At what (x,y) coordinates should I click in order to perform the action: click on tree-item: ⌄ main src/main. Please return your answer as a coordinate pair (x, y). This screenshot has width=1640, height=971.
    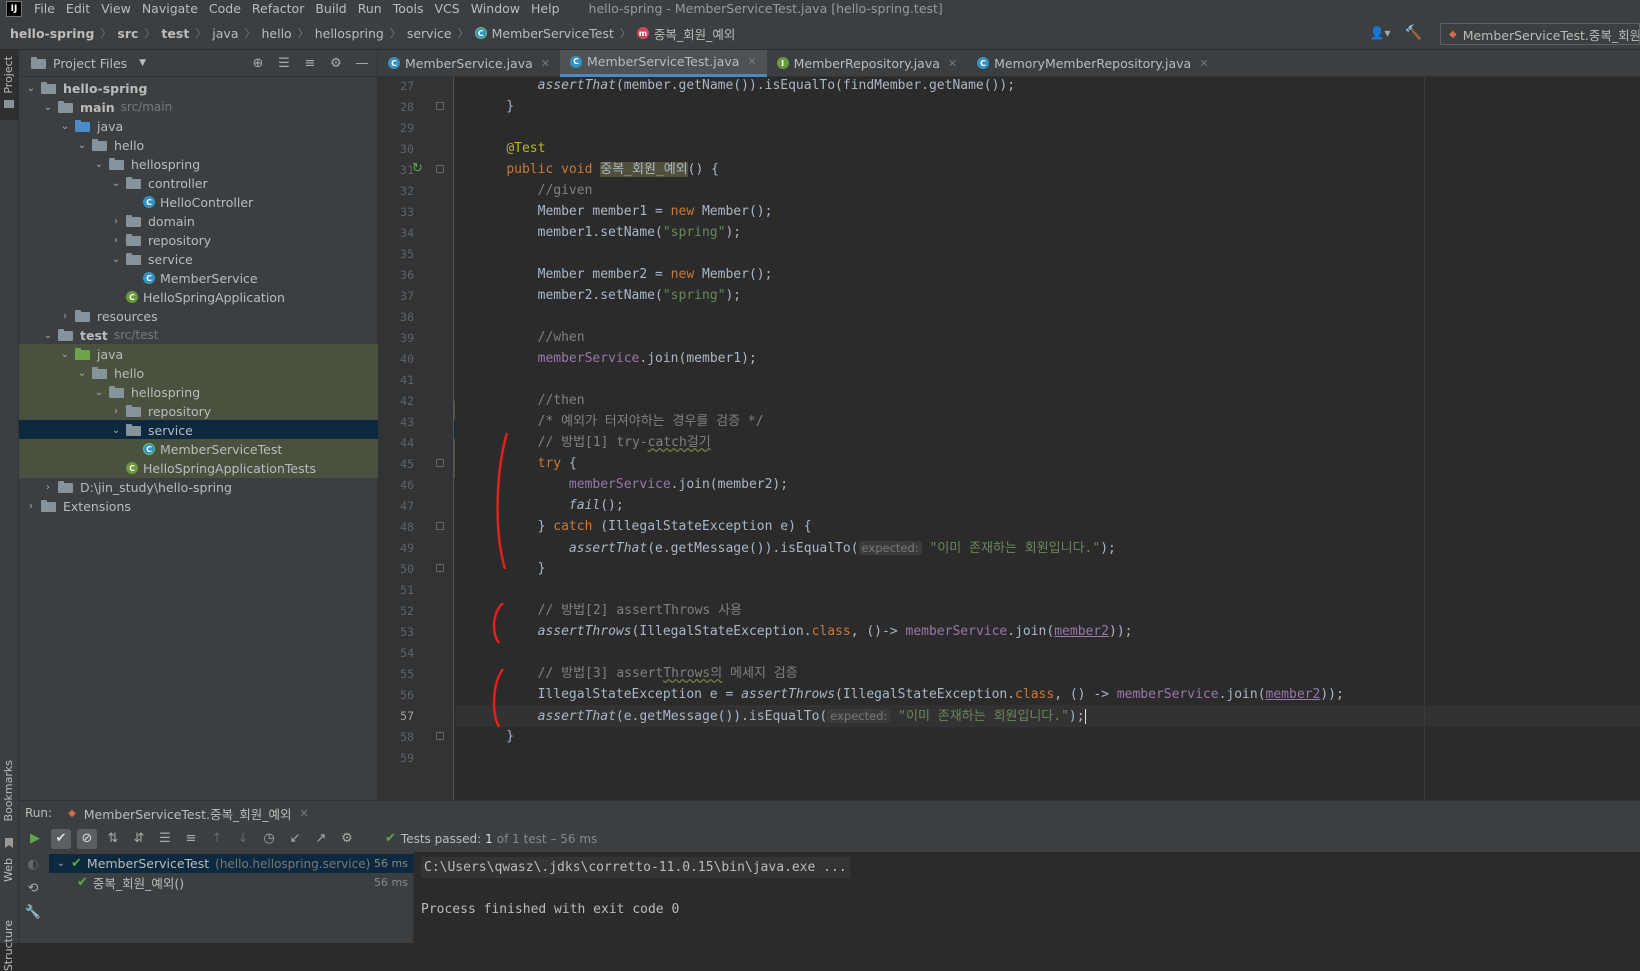
    Looking at the image, I should click on (210, 107).